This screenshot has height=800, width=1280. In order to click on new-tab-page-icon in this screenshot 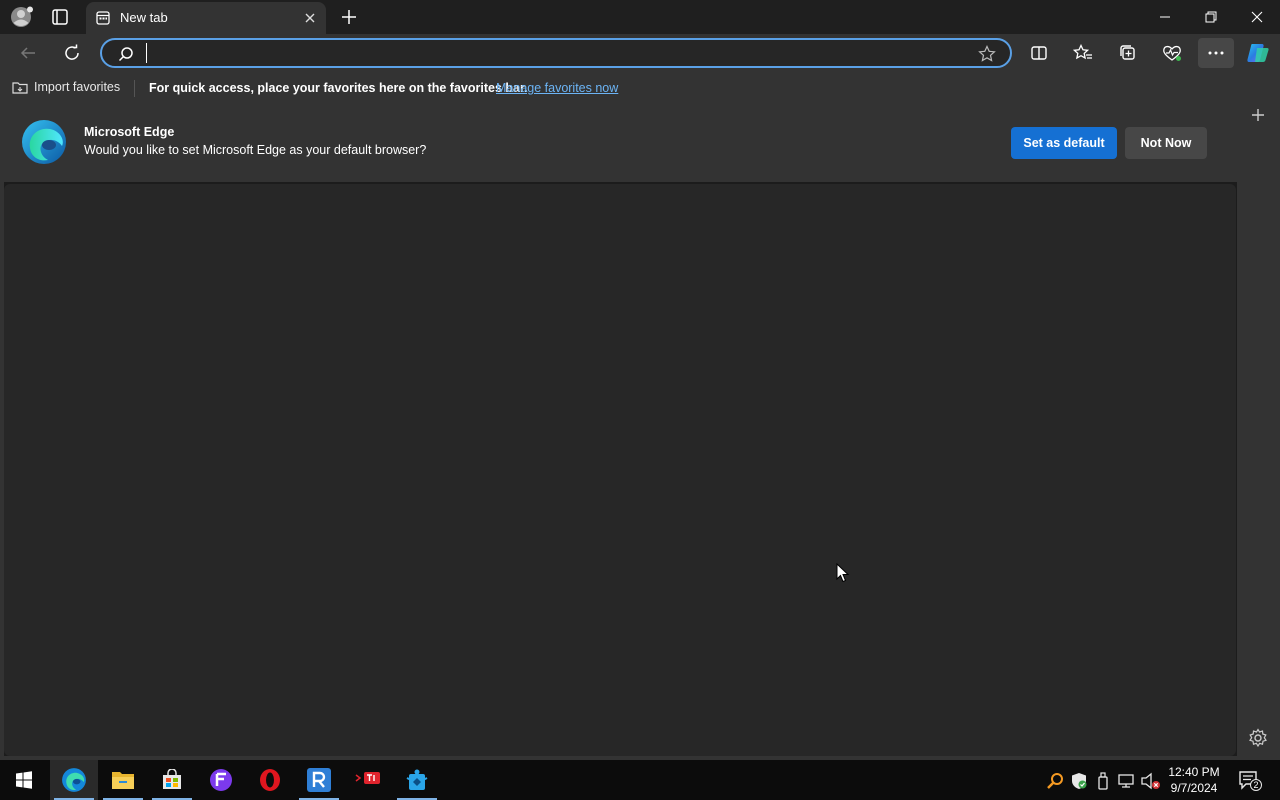, I will do `click(103, 18)`.